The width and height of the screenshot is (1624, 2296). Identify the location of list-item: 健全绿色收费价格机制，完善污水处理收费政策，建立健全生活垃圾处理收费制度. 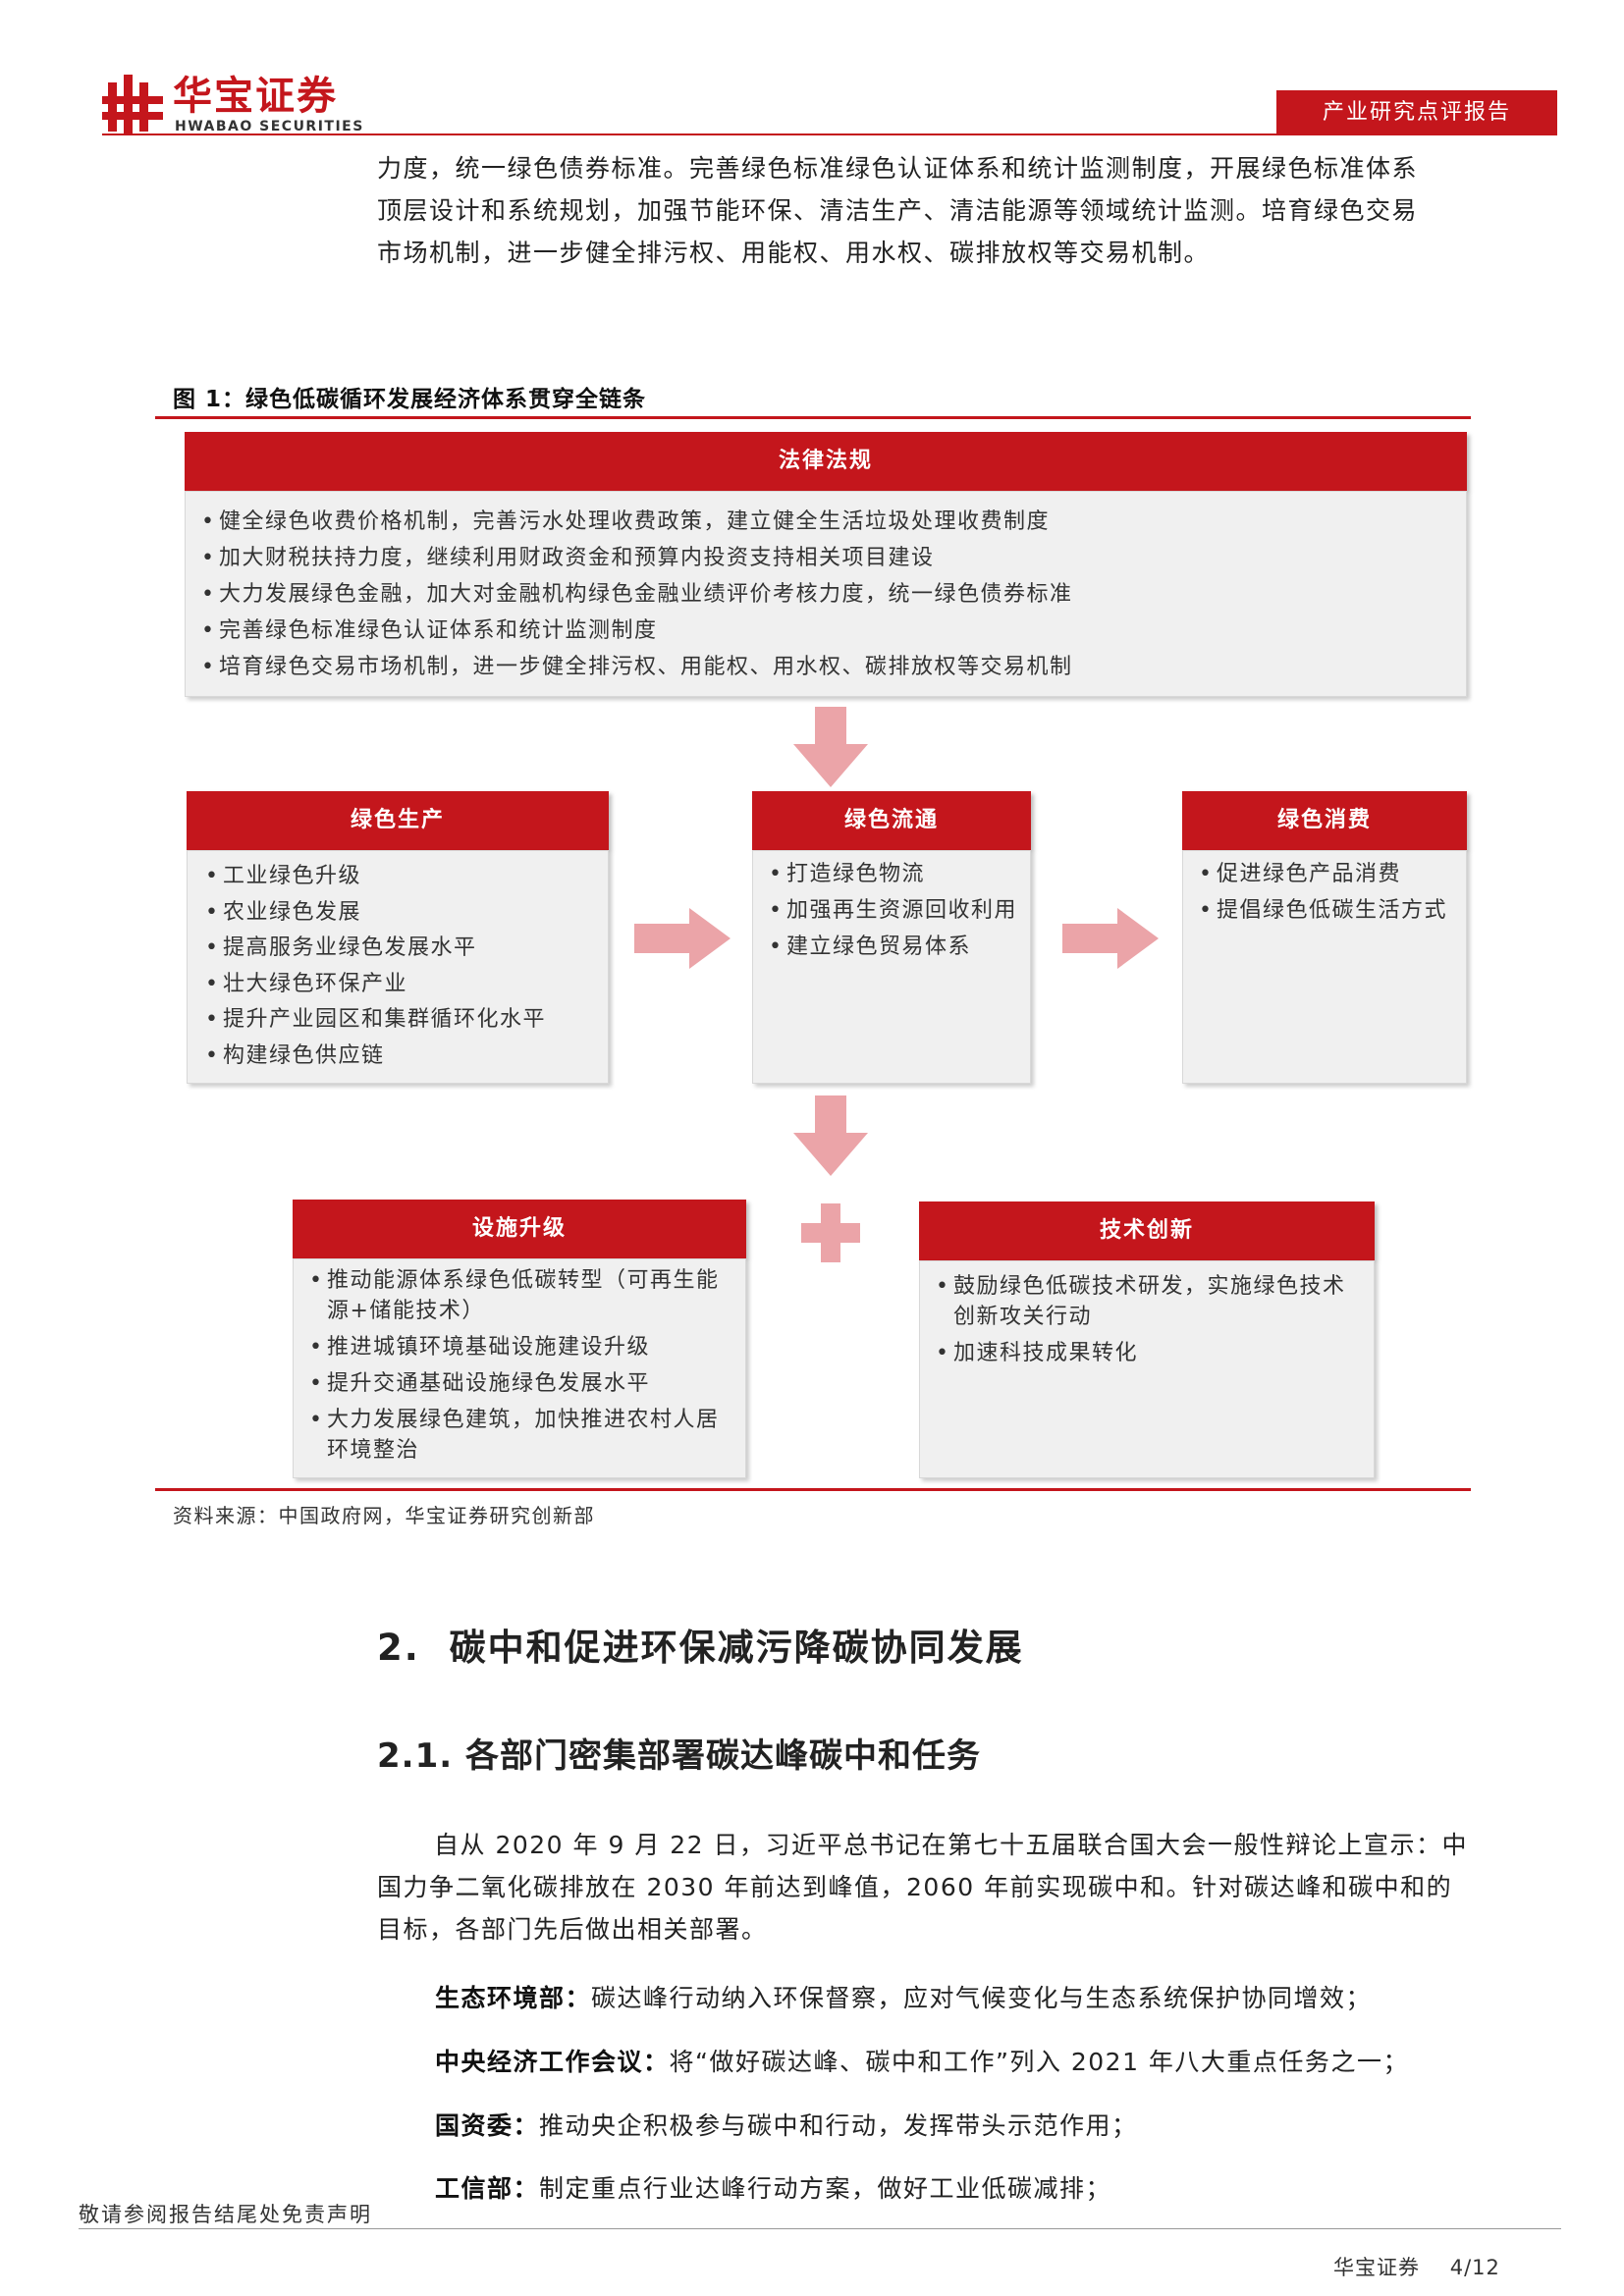
(826, 522).